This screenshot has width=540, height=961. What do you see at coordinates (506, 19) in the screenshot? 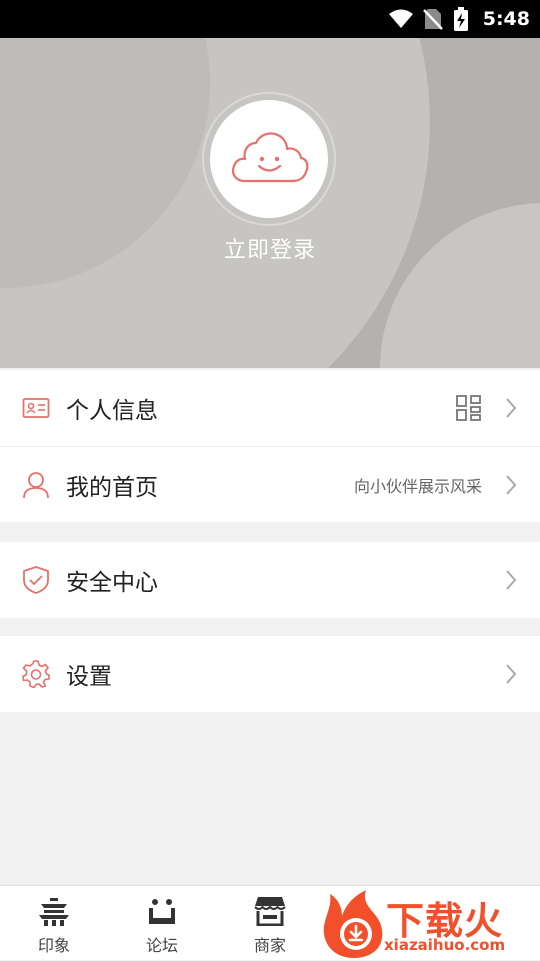
I see `status-time: 5:48` at bounding box center [506, 19].